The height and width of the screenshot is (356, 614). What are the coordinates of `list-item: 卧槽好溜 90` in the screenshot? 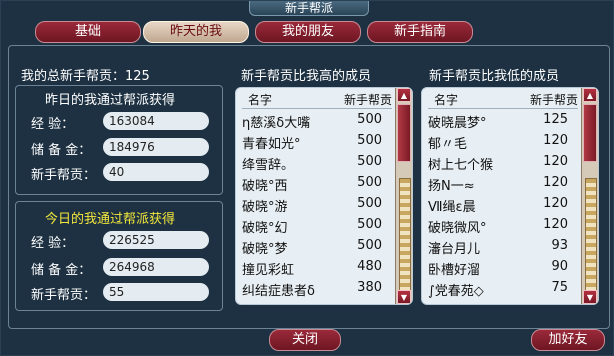 It's located at (502, 269).